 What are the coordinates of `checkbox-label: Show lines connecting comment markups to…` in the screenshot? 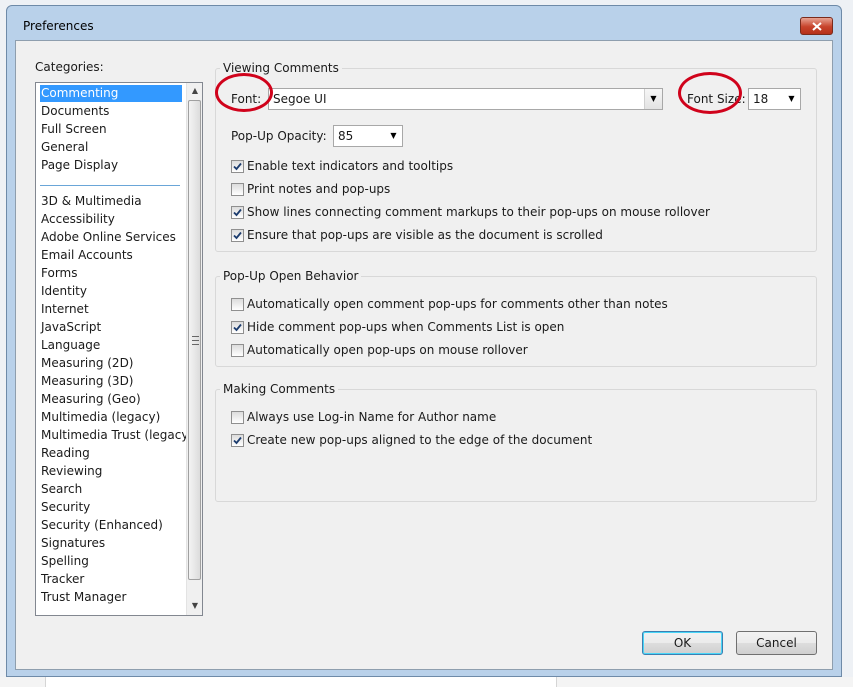 It's located at (478, 212).